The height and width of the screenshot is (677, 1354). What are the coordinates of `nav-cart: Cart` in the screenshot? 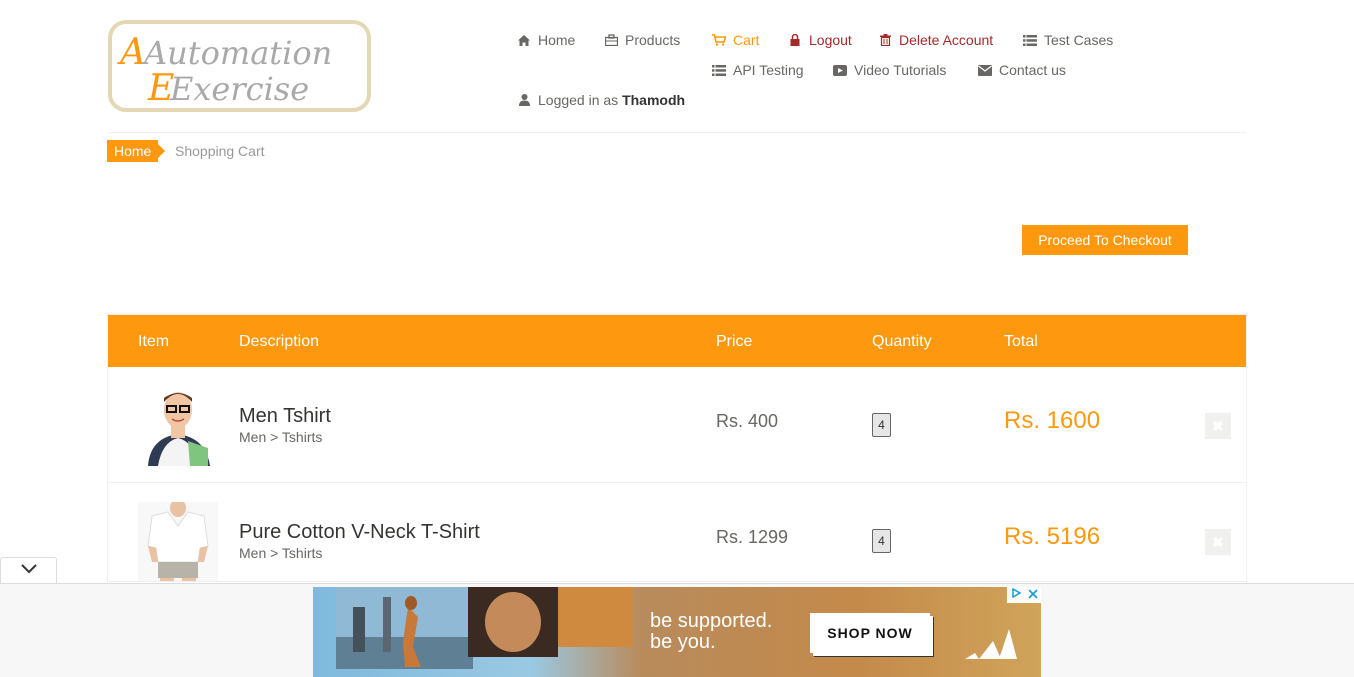 It's located at (735, 40).